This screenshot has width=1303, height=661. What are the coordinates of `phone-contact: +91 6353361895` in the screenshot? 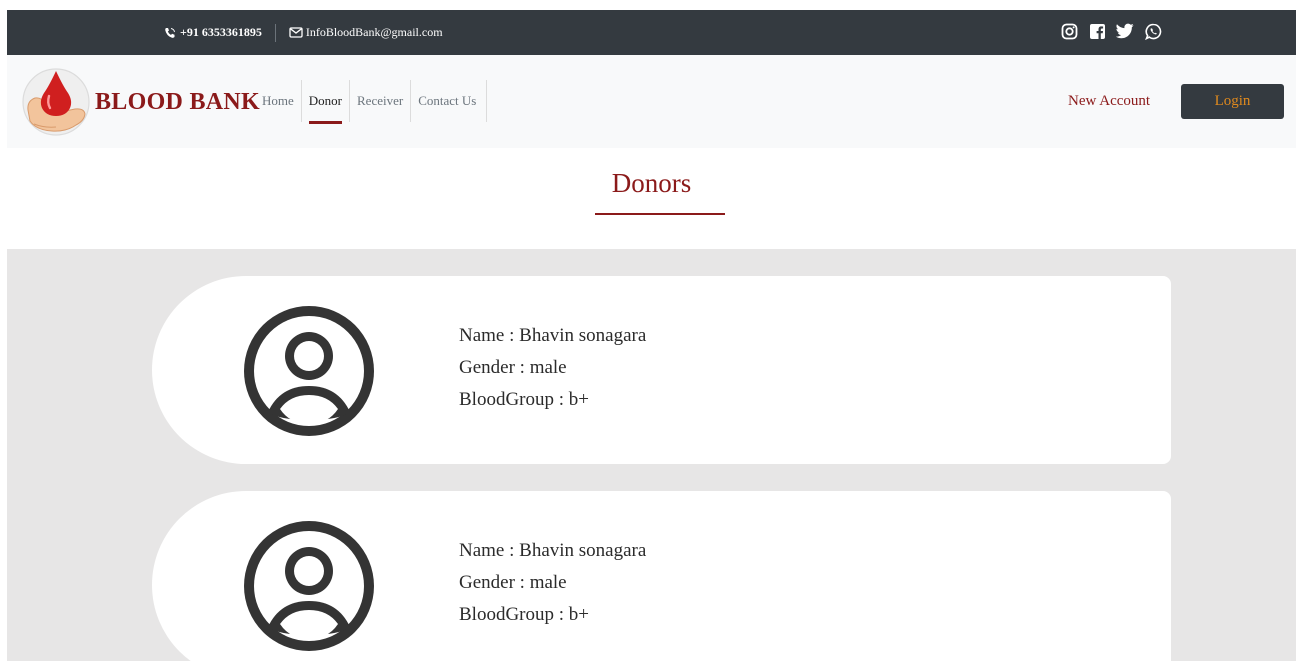 It's located at (213, 32).